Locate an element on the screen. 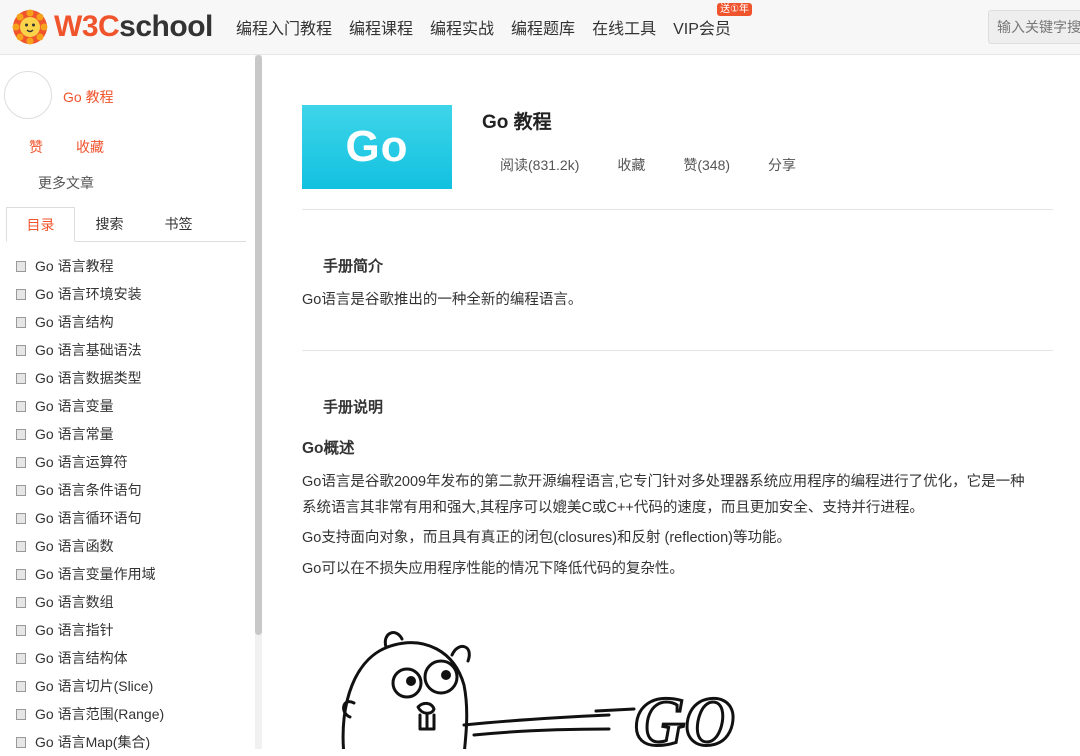 This screenshot has width=1080, height=756. overview-heading: Go概述 is located at coordinates (328, 448).